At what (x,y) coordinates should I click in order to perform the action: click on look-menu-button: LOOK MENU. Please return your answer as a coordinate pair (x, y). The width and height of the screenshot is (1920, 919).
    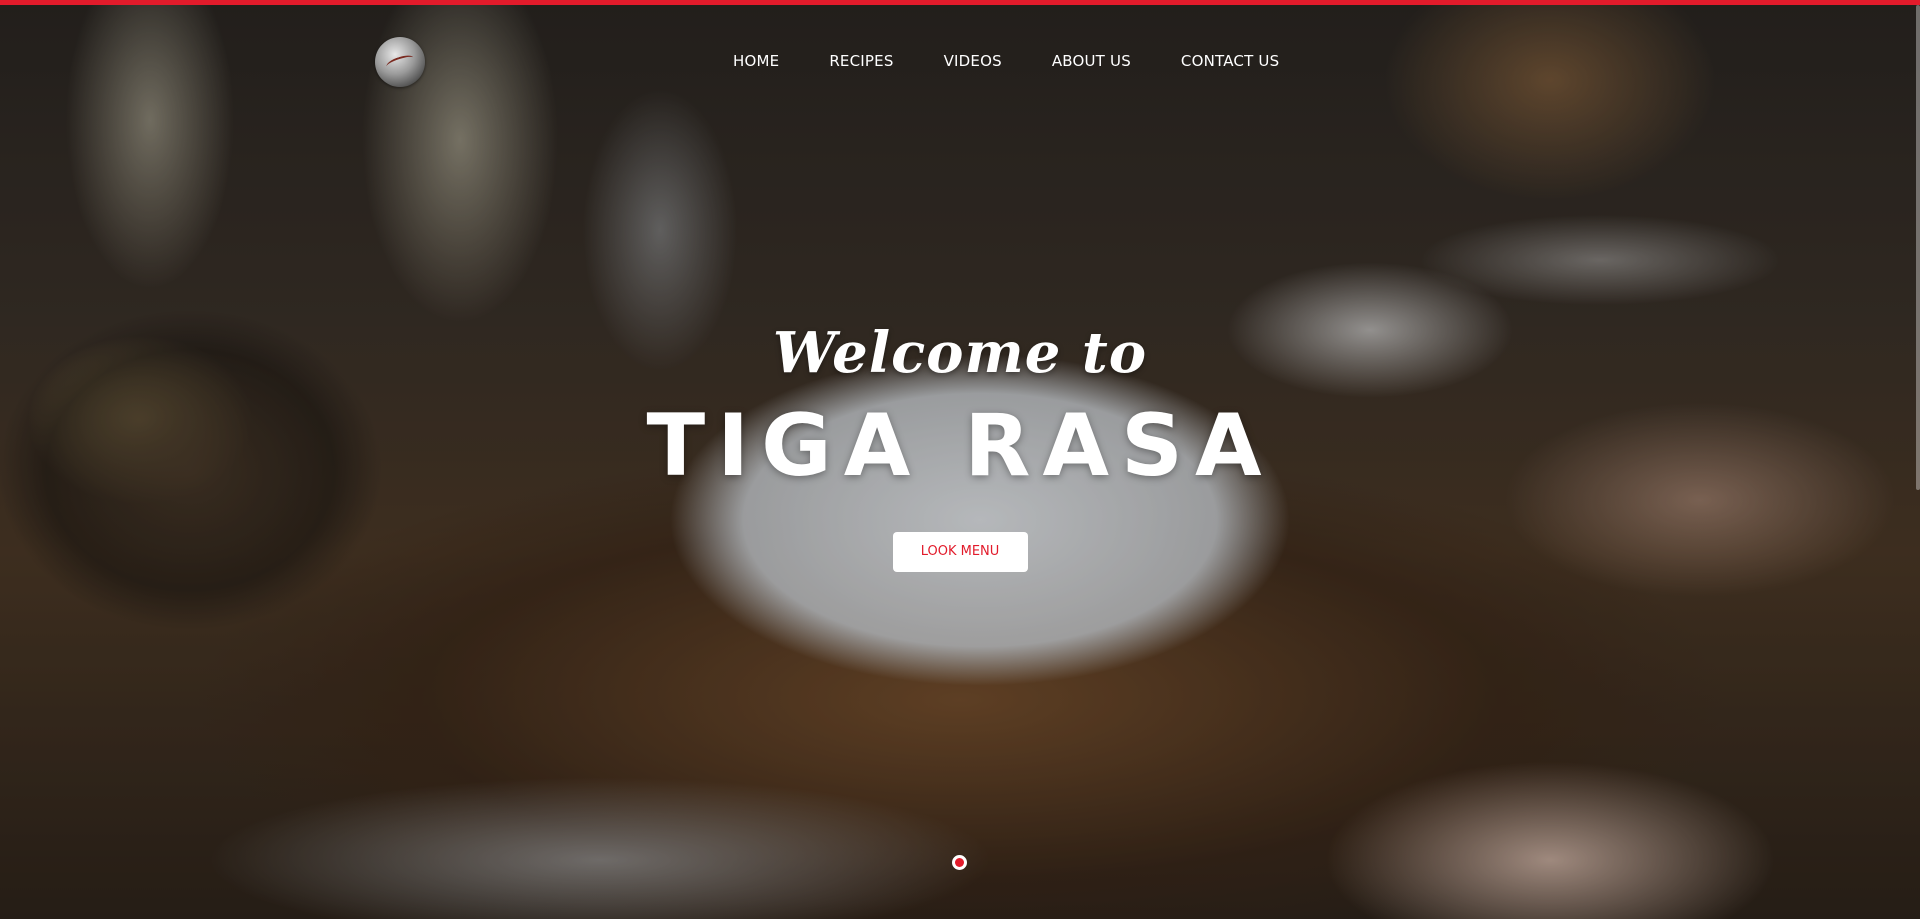
    Looking at the image, I should click on (960, 552).